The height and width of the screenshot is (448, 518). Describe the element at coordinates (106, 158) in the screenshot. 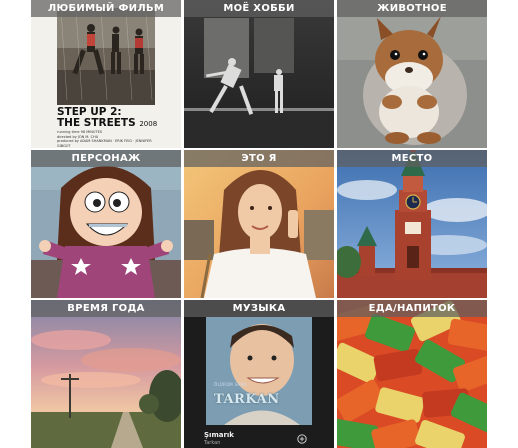

I see `tile-label: ПЕРСОНАЖ` at that location.